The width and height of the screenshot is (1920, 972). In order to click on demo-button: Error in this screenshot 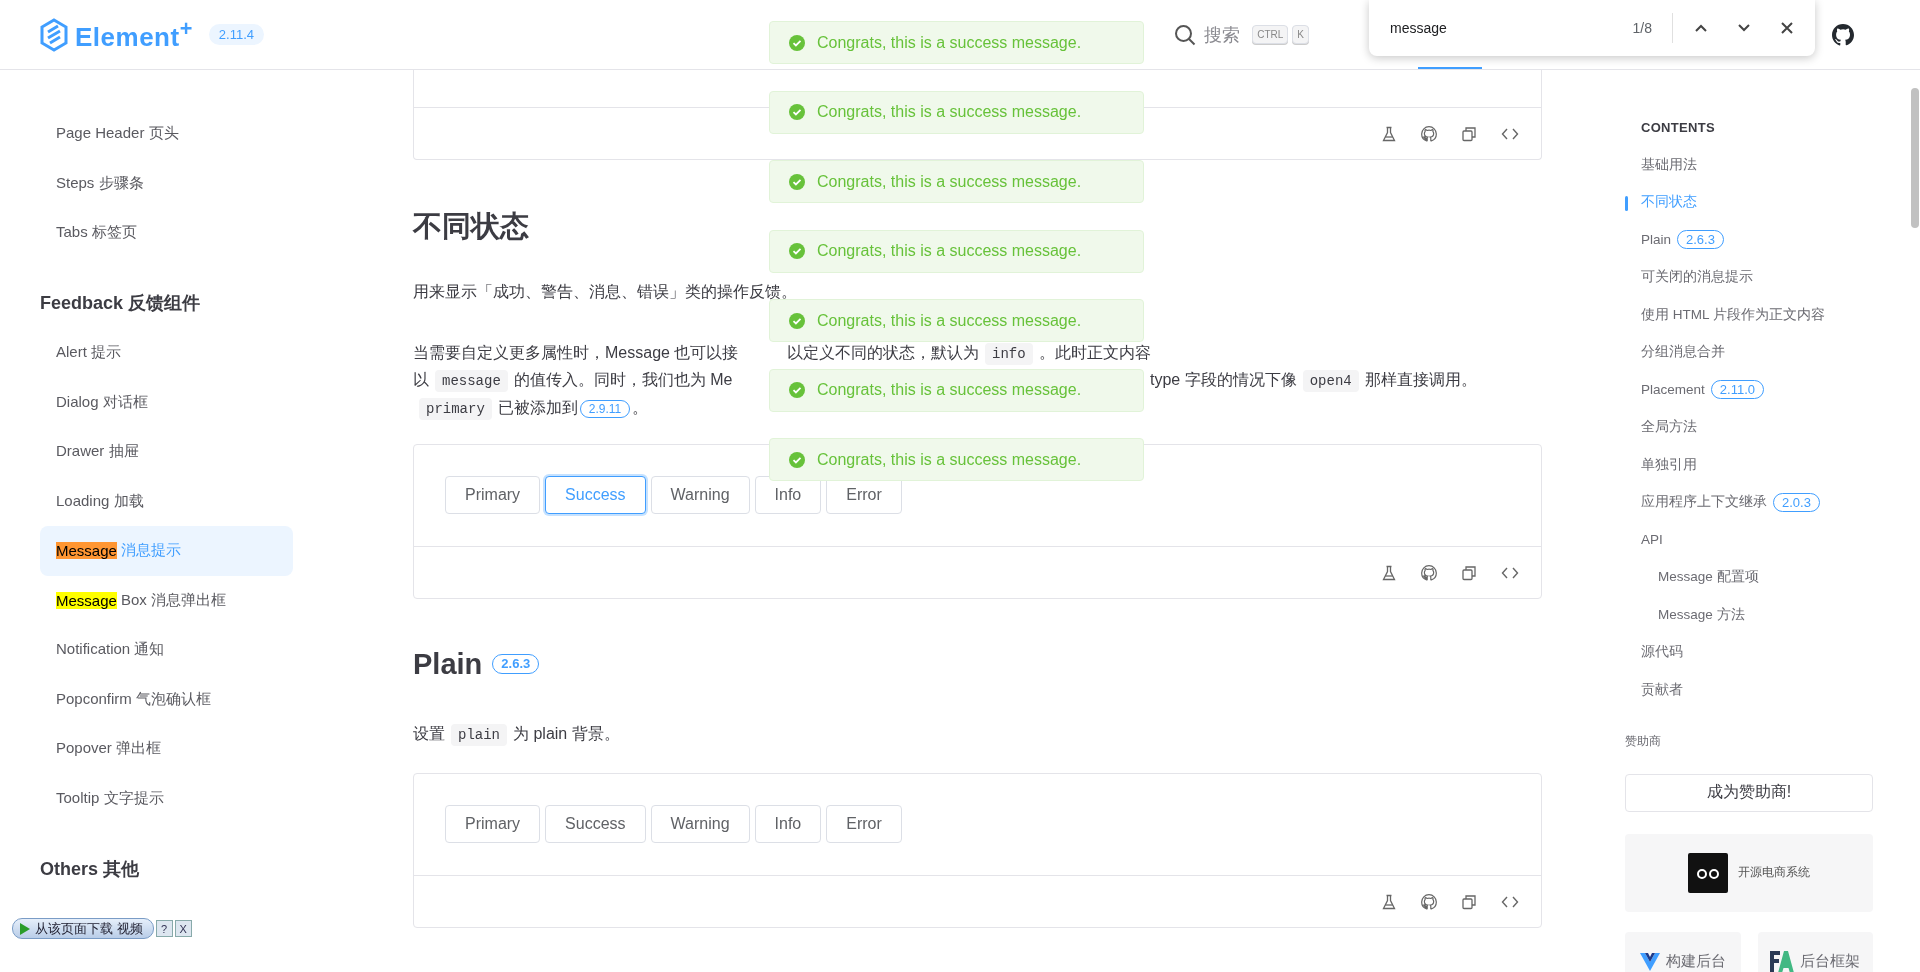, I will do `click(864, 824)`.